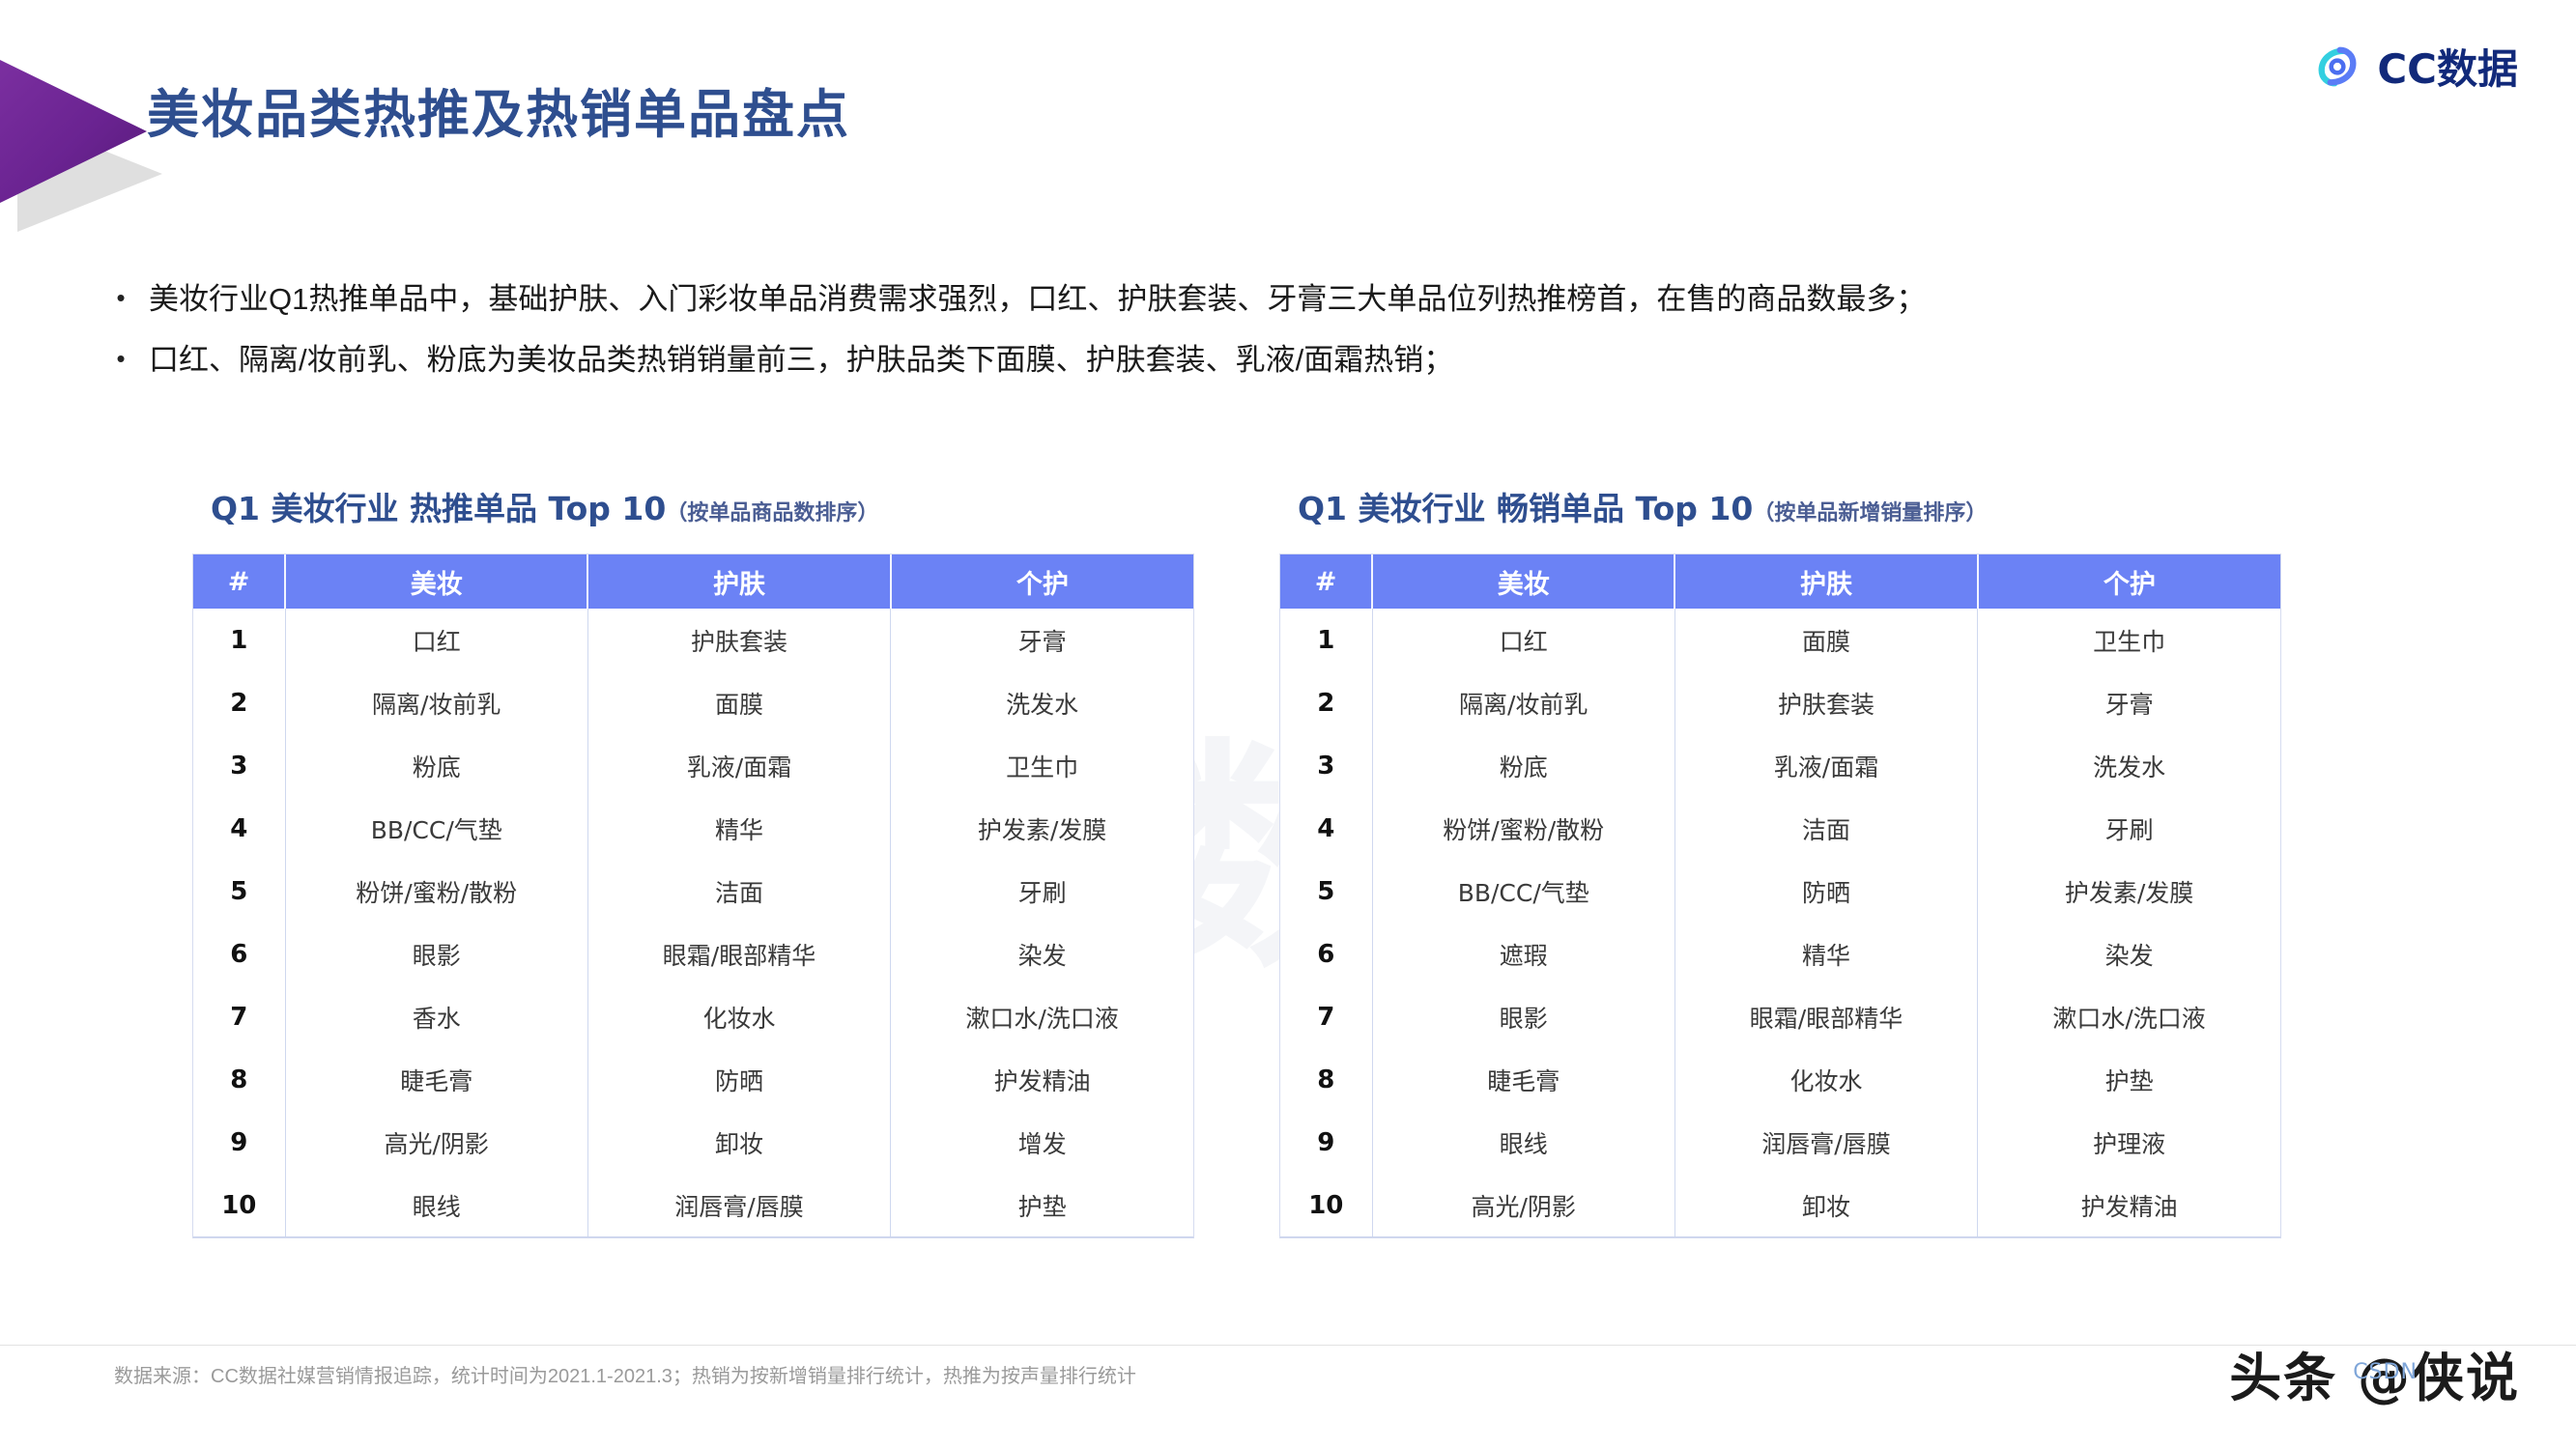  I want to click on table-row: 9 眼线 润唇膏/唇膜 护理液, so click(1780, 1142).